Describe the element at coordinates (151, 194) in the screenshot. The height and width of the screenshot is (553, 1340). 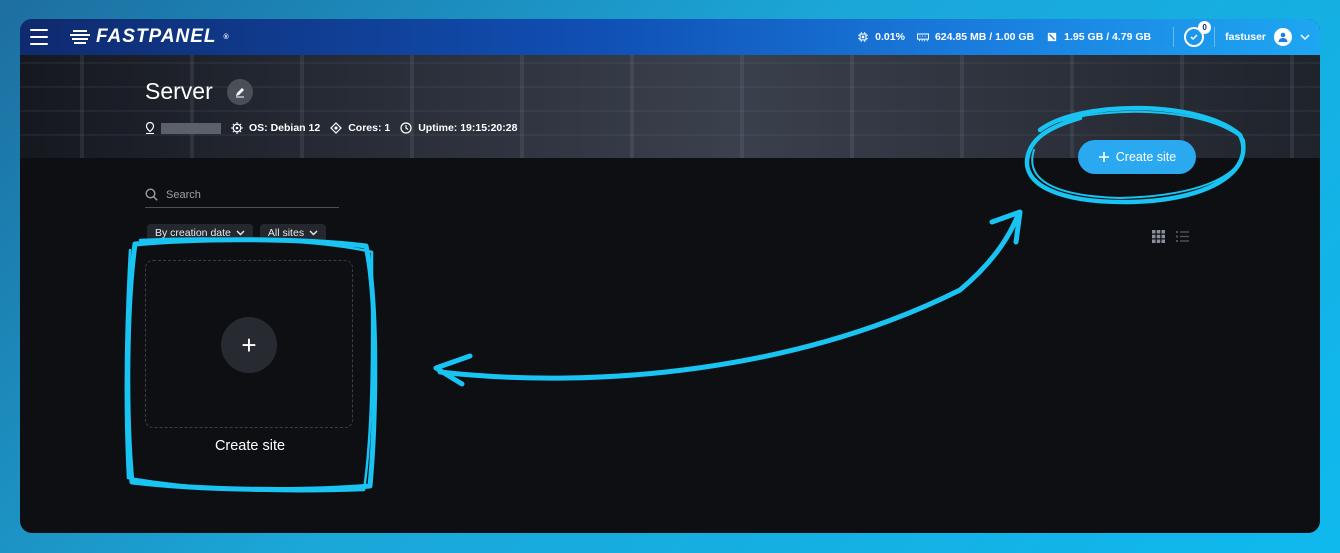
I see `search-icon` at that location.